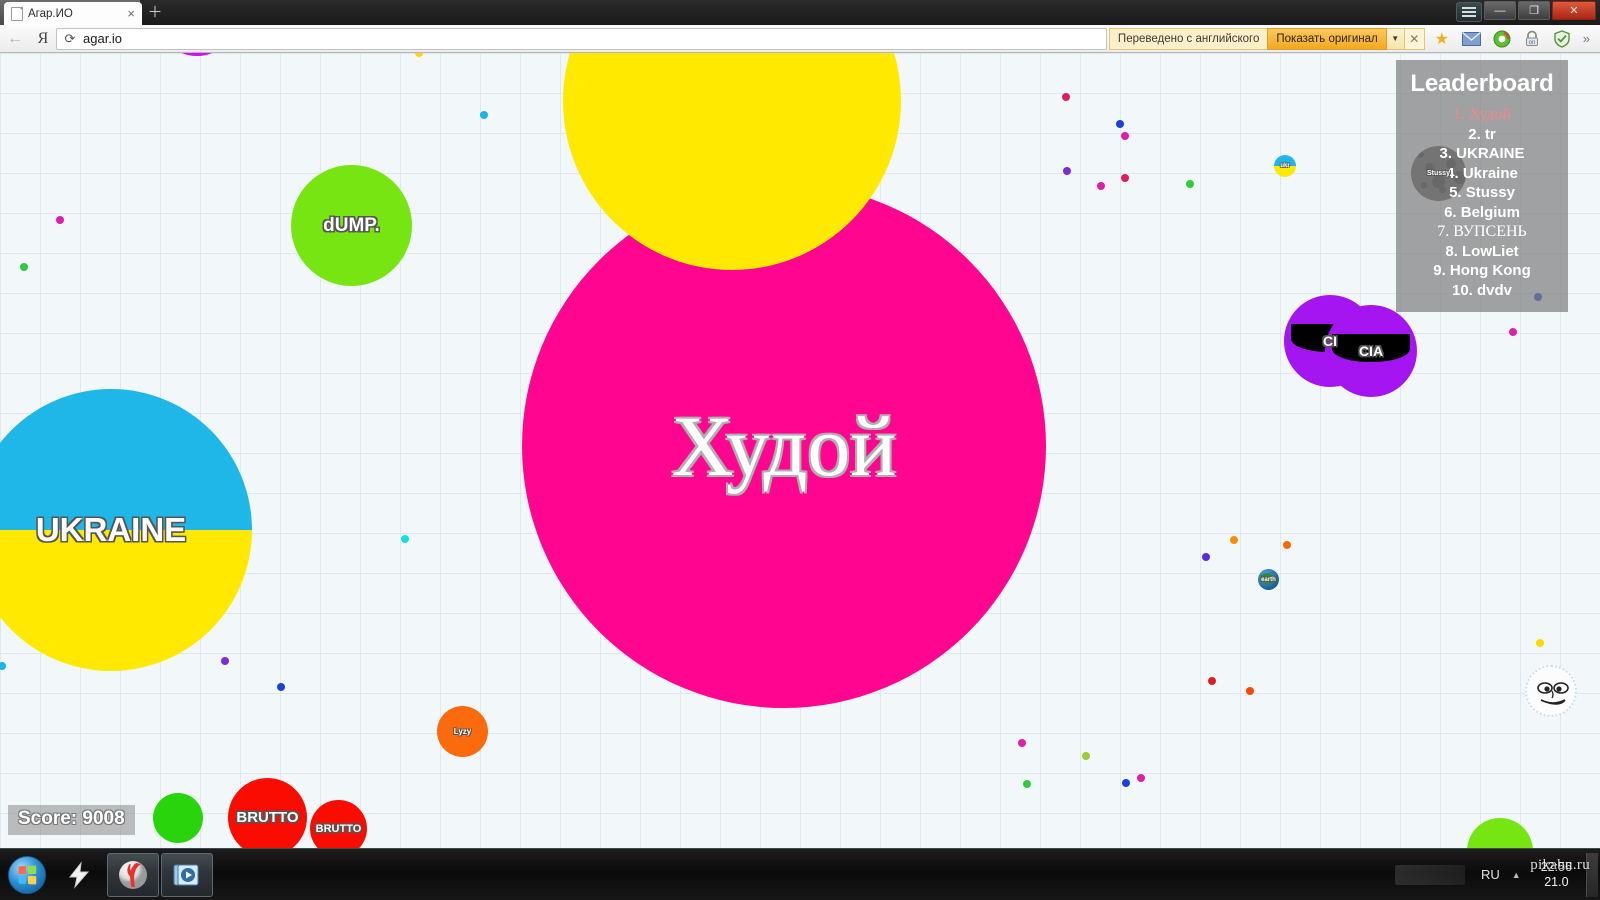 The height and width of the screenshot is (900, 1600). Describe the element at coordinates (1482, 83) in the screenshot. I see `leaderboard-title: Leaderboard` at that location.